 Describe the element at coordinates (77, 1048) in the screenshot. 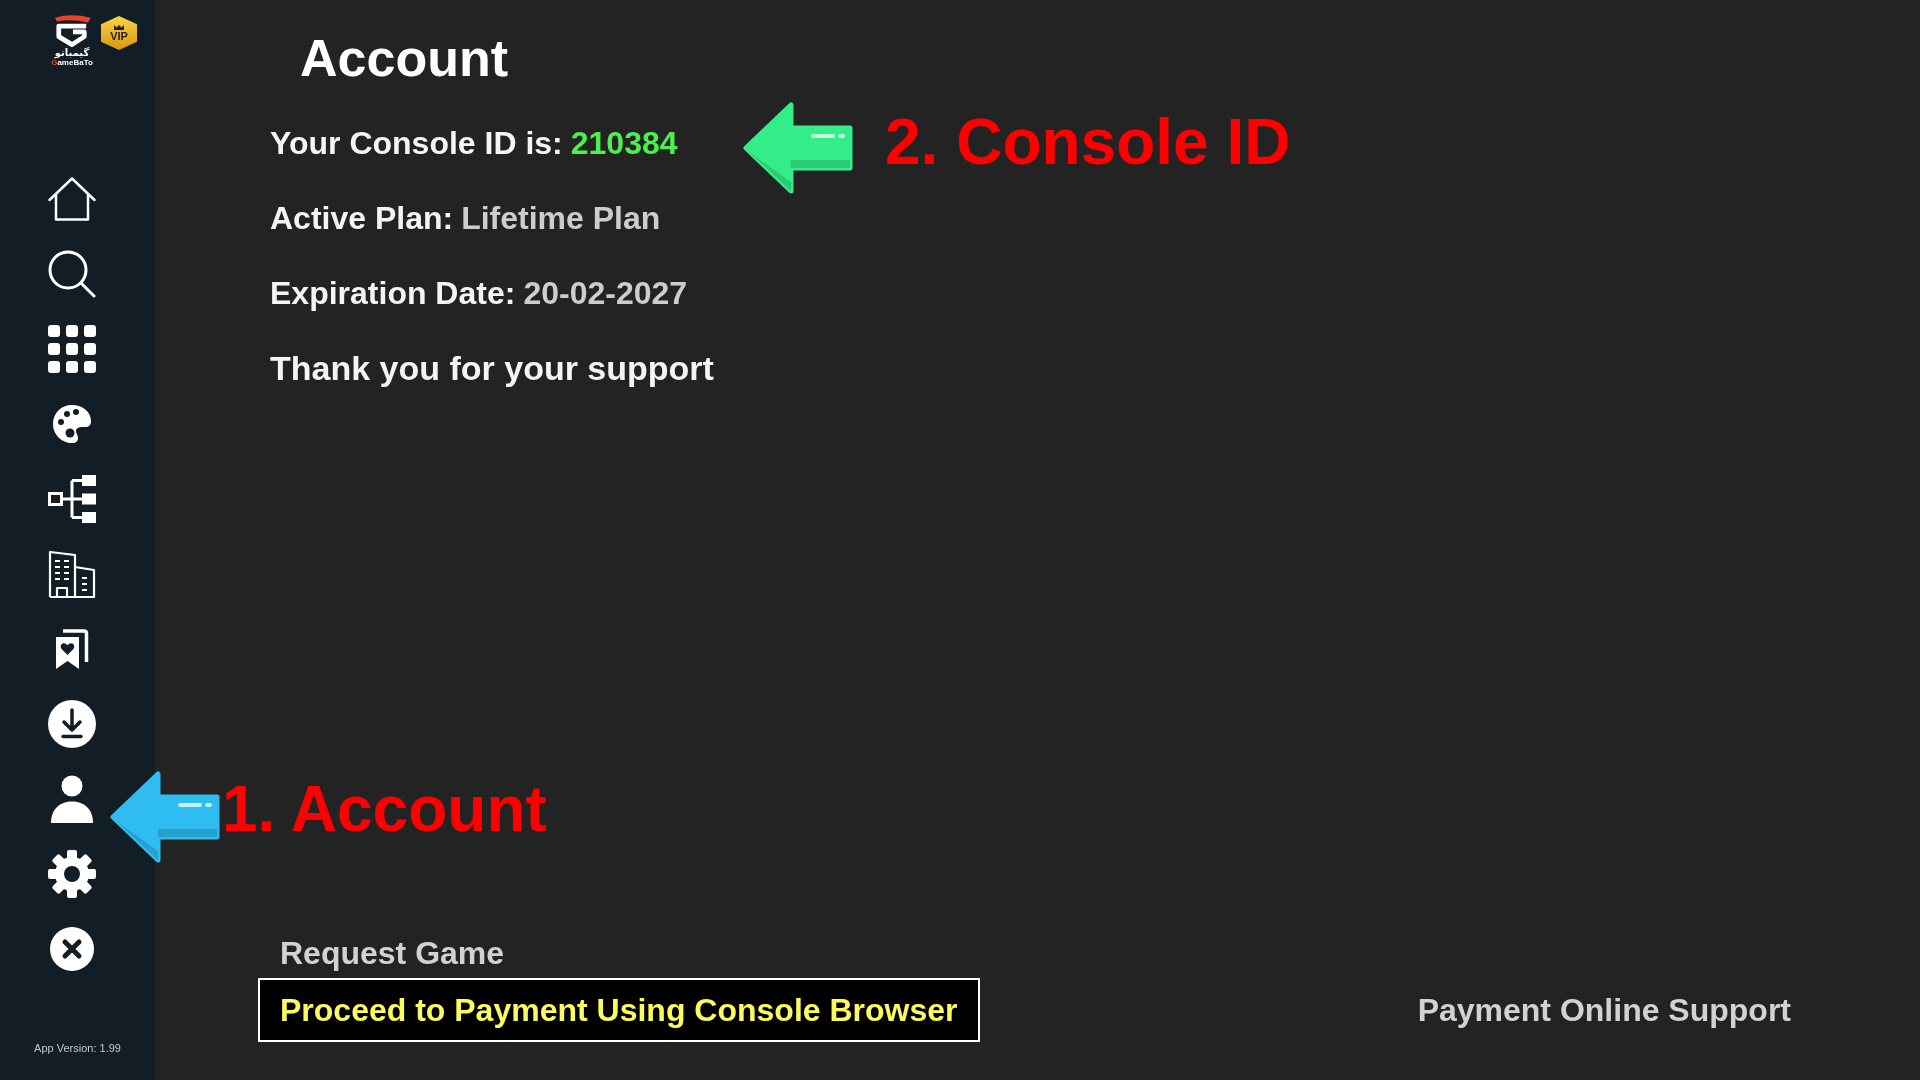

I see `app-version: App Version: 1.99` at that location.